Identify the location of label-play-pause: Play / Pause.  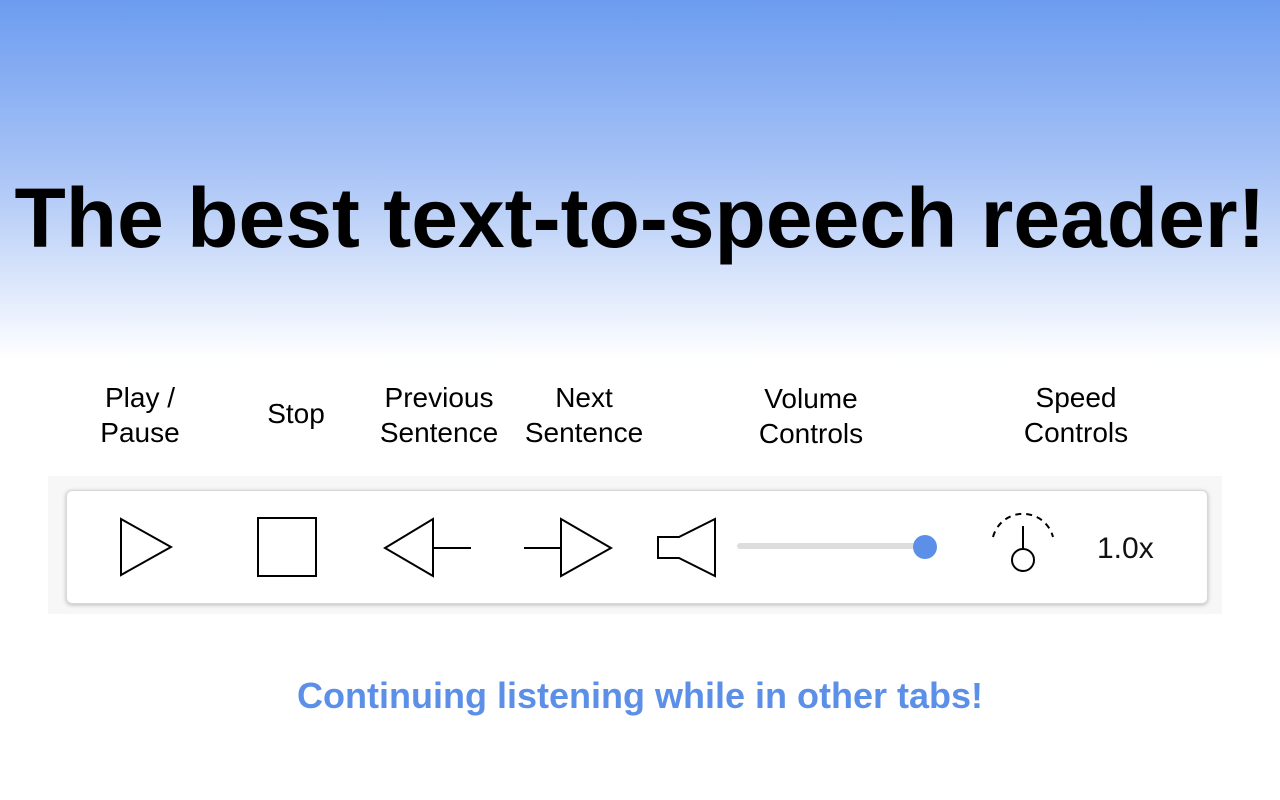
(140, 415).